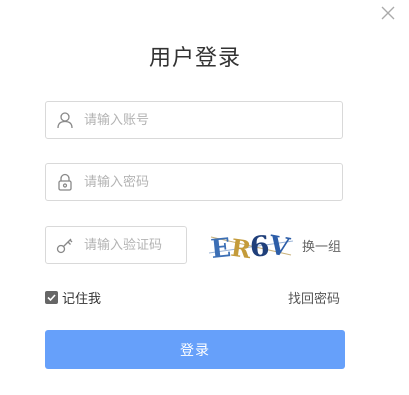  What do you see at coordinates (251, 245) in the screenshot?
I see `captcha-image: E R 6 V` at bounding box center [251, 245].